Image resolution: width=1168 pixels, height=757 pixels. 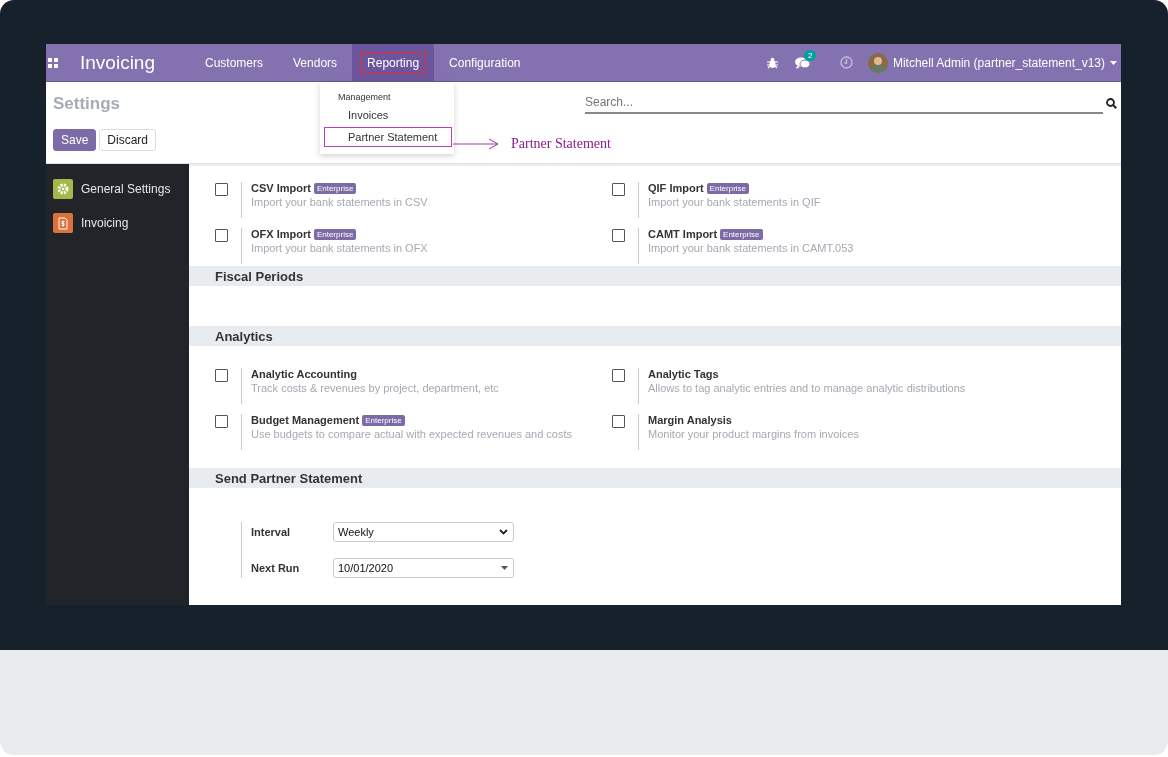 What do you see at coordinates (476, 144) in the screenshot?
I see `annotation-arrow` at bounding box center [476, 144].